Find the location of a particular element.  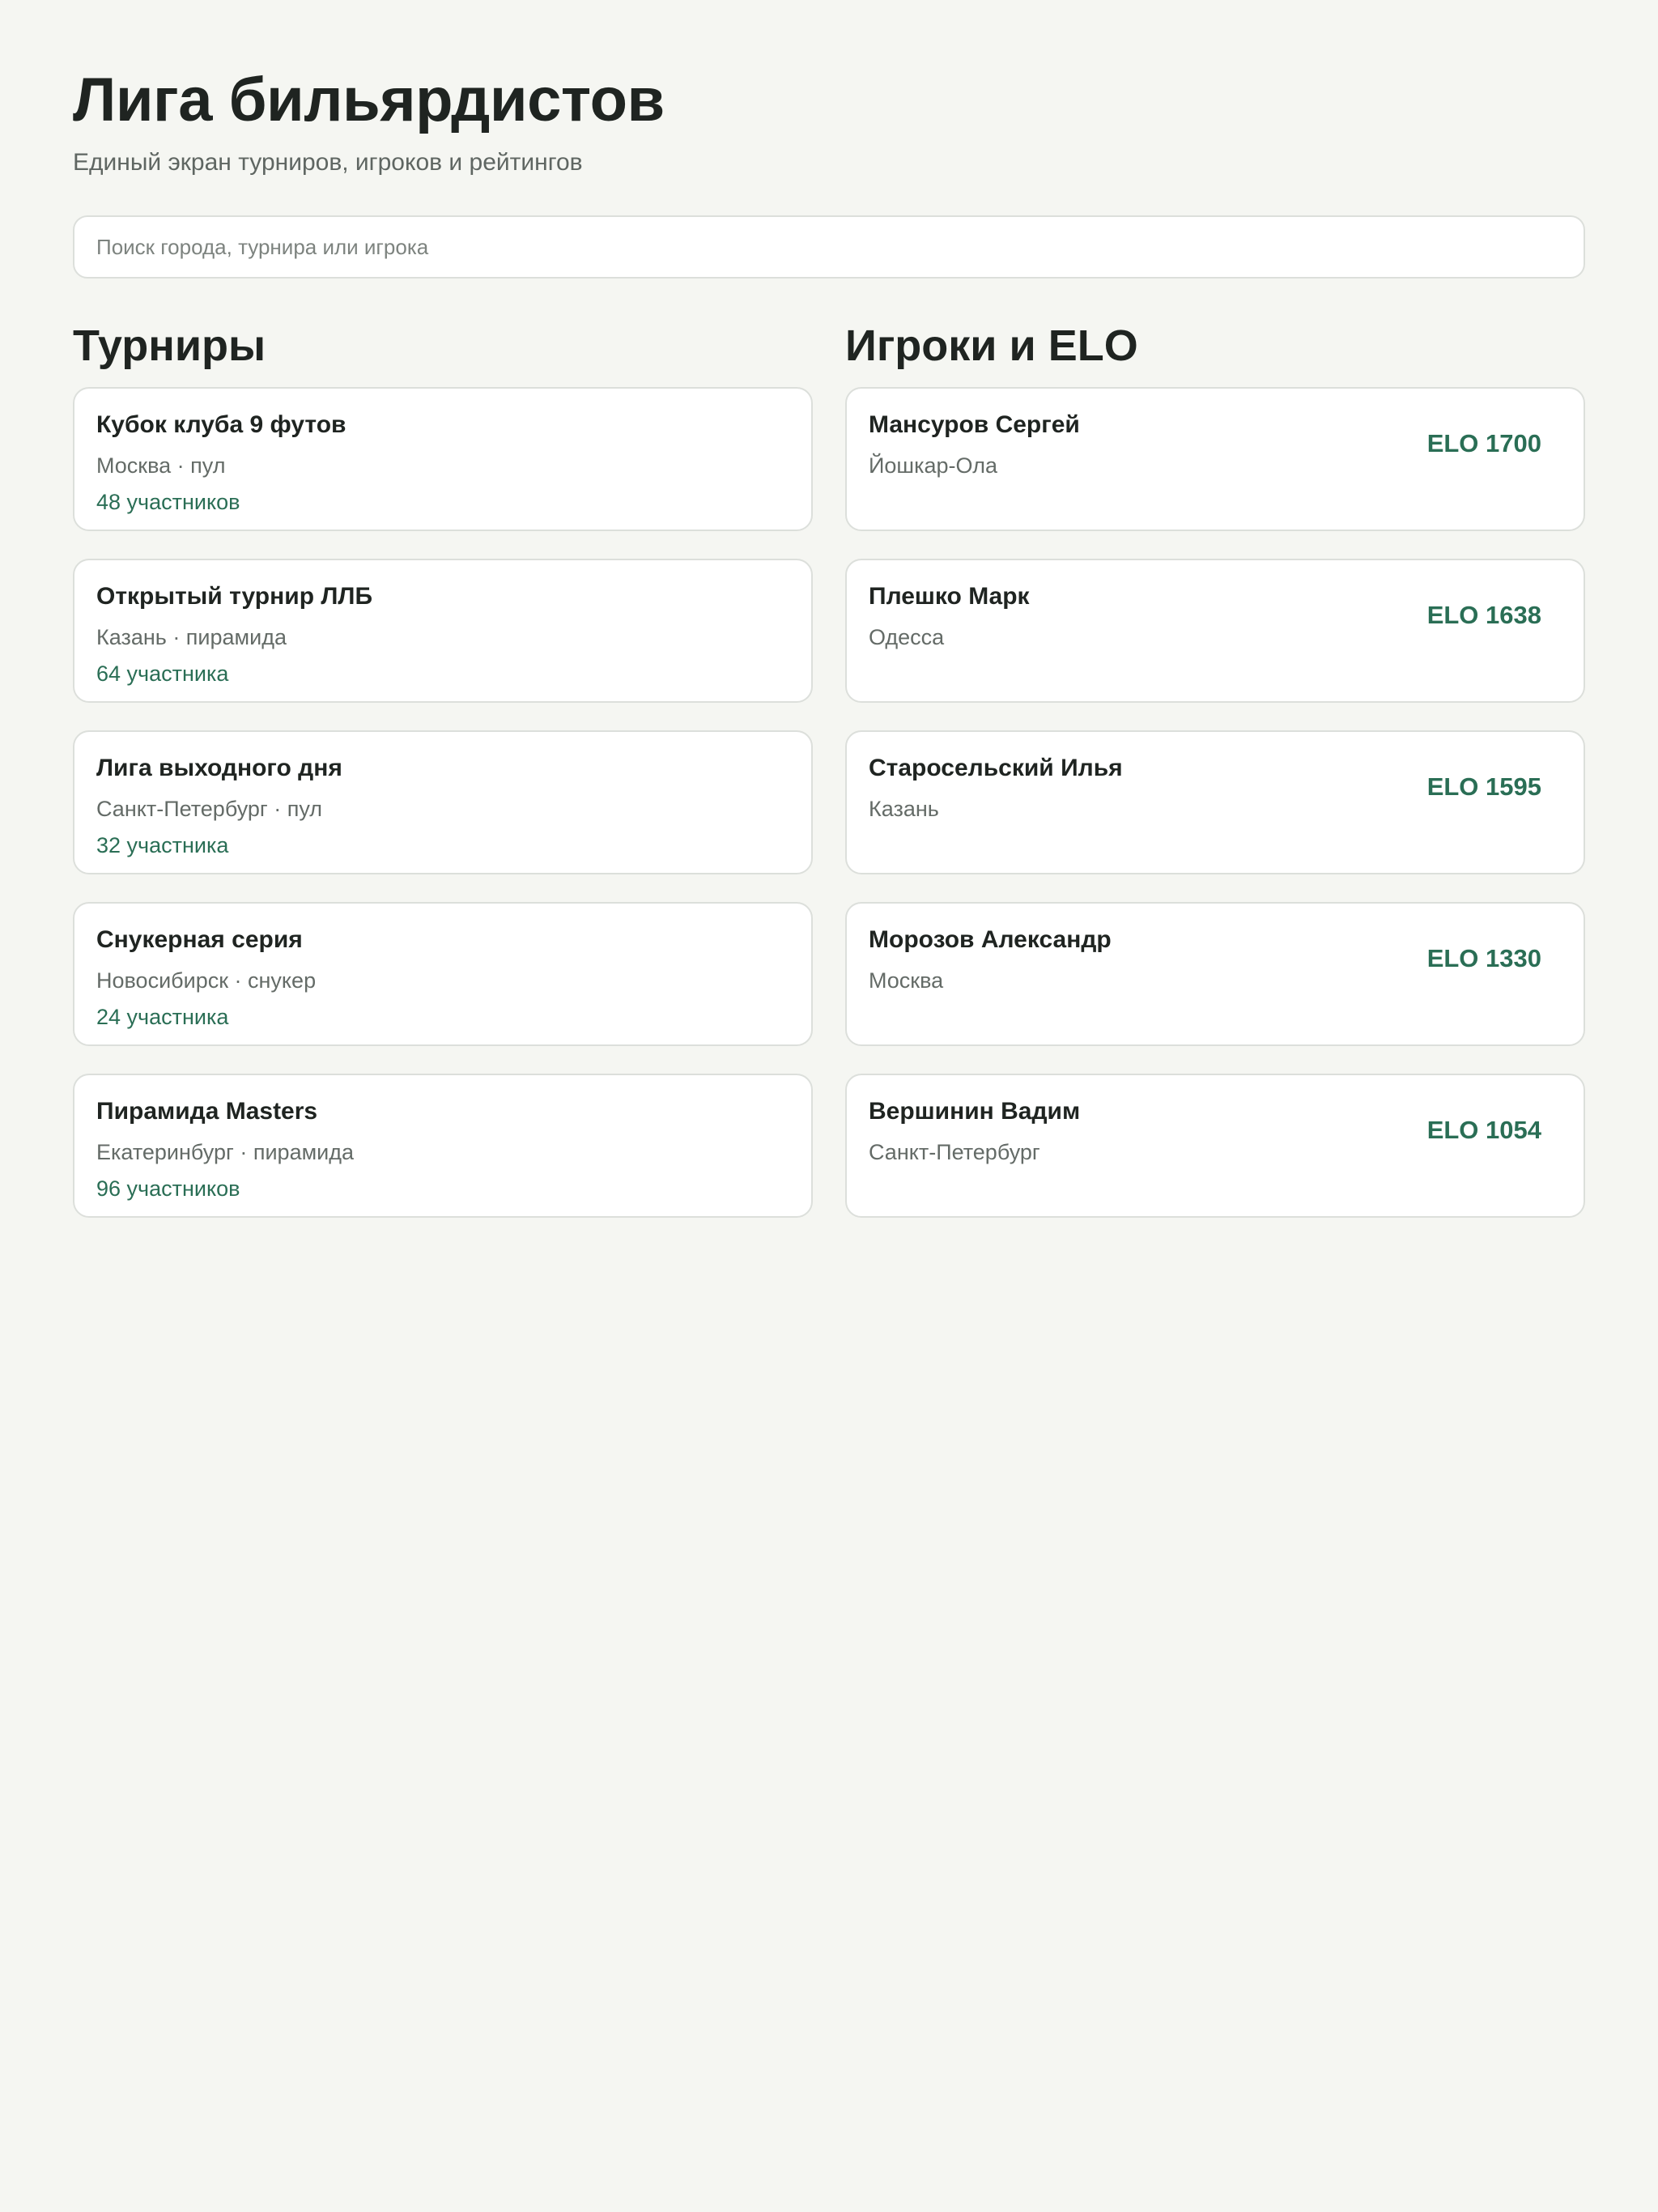

player-card: Старосельский Илья Казань ELO 1595 is located at coordinates (1215, 802).